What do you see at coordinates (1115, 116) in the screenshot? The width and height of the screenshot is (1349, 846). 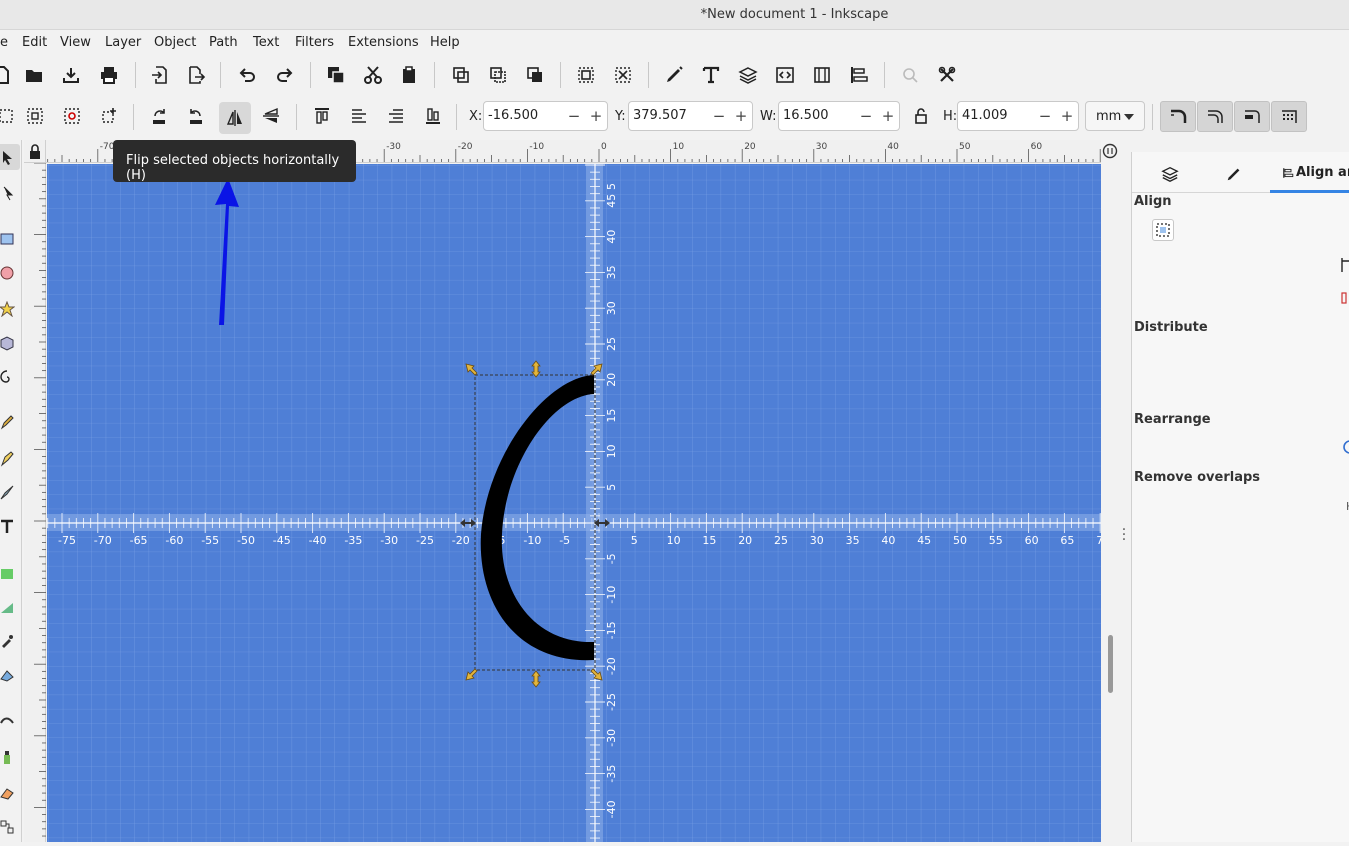 I see `unit-select: mm` at bounding box center [1115, 116].